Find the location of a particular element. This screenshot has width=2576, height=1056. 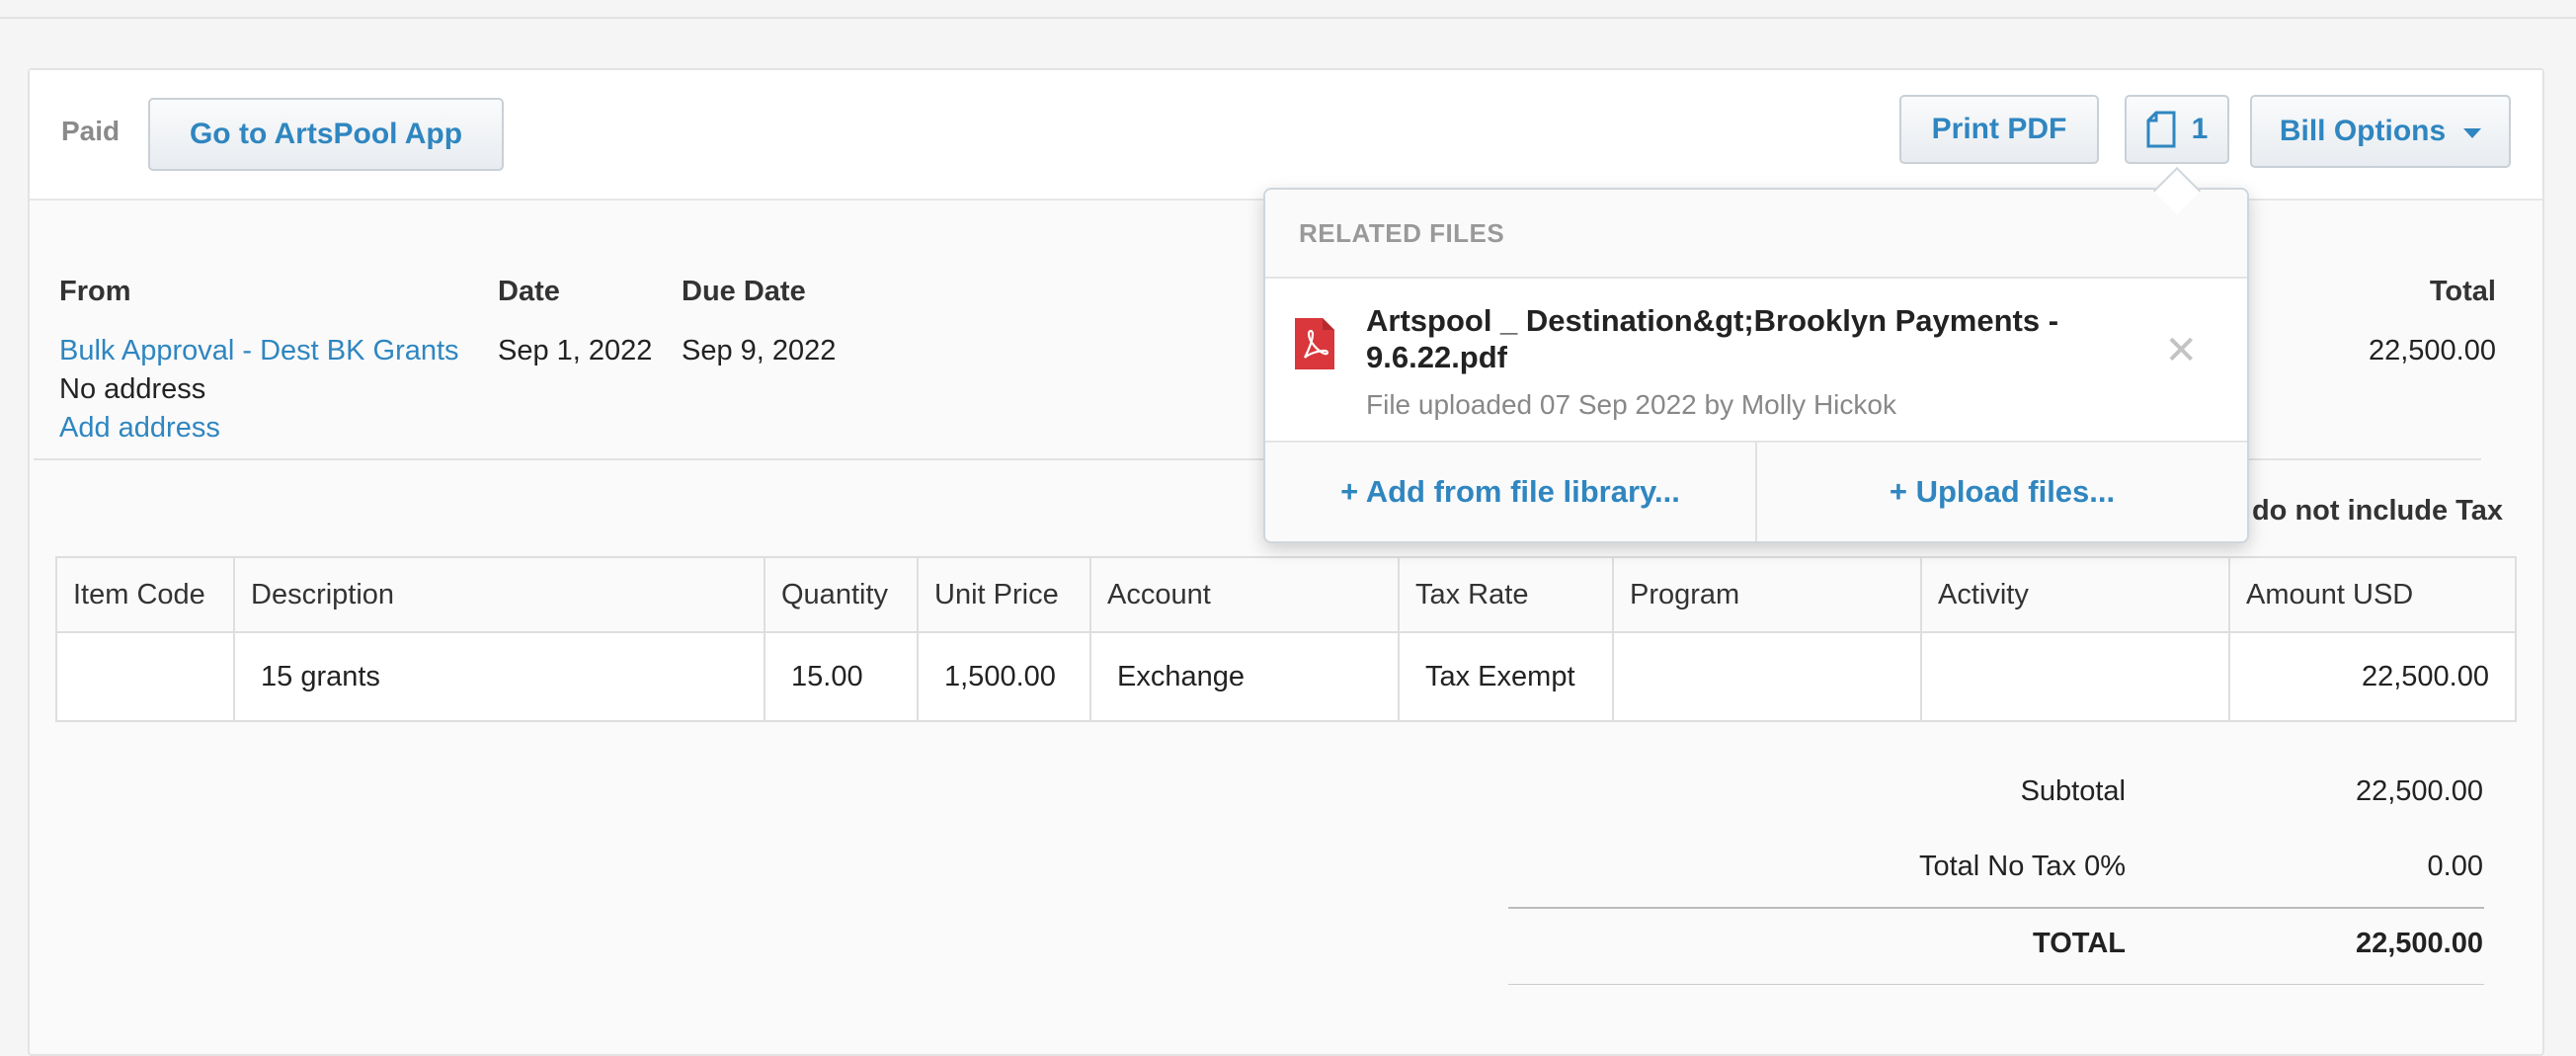

bill-options-label: Bill Options is located at coordinates (2363, 131).